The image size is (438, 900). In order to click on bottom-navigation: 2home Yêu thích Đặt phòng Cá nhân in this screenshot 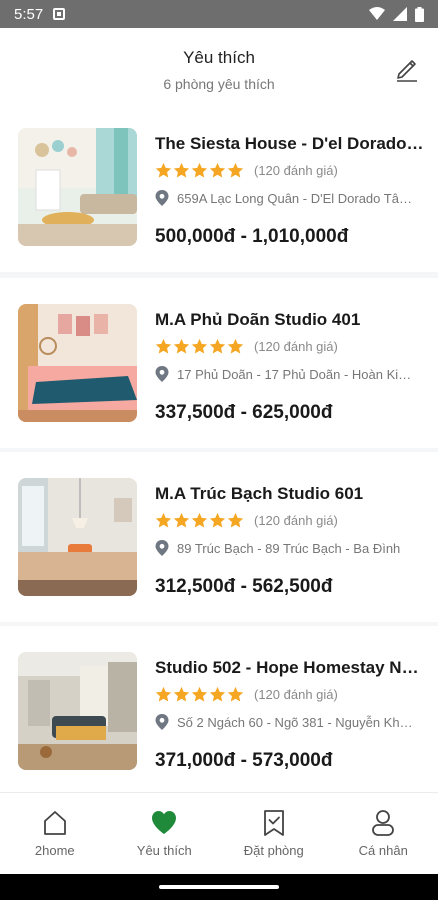, I will do `click(219, 833)`.